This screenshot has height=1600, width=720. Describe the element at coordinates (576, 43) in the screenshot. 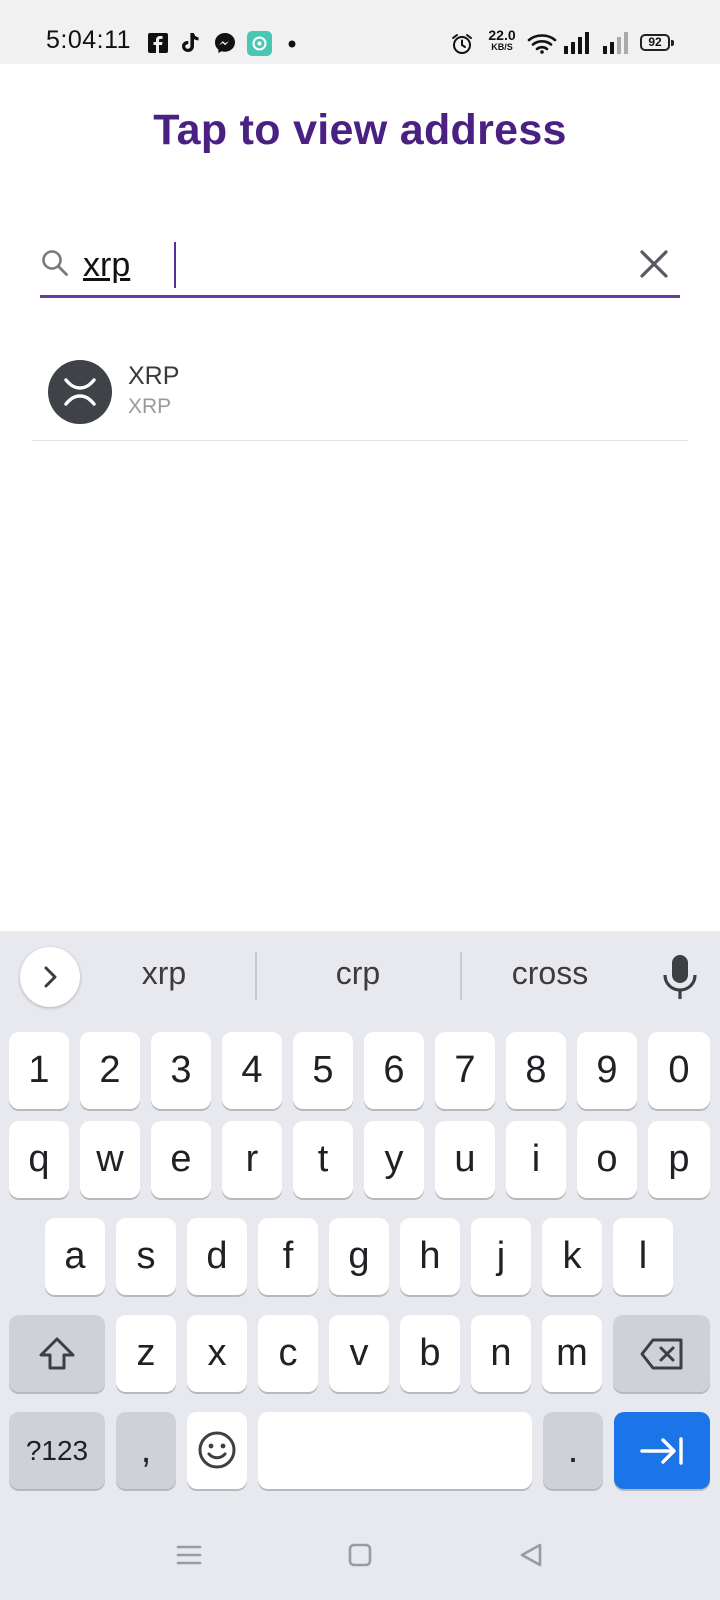

I see `signal-icon` at that location.